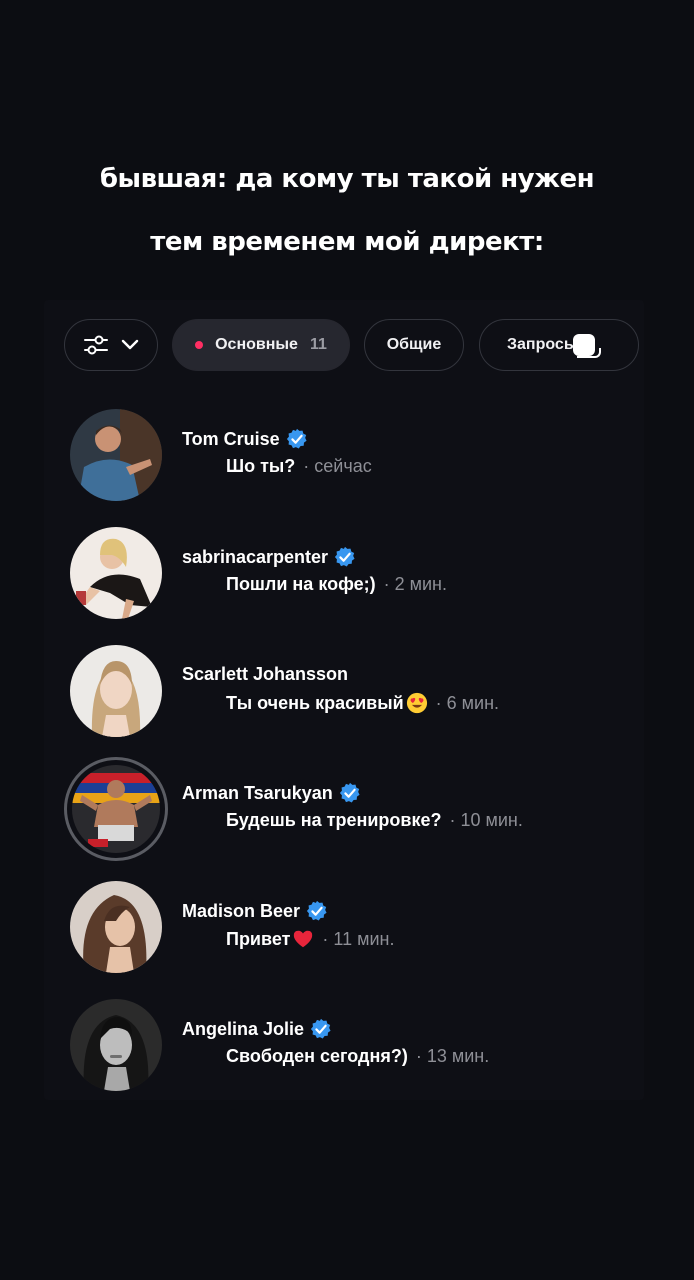 The height and width of the screenshot is (1280, 694). Describe the element at coordinates (358, 938) in the screenshot. I see `message-time: · 11 мин.` at that location.